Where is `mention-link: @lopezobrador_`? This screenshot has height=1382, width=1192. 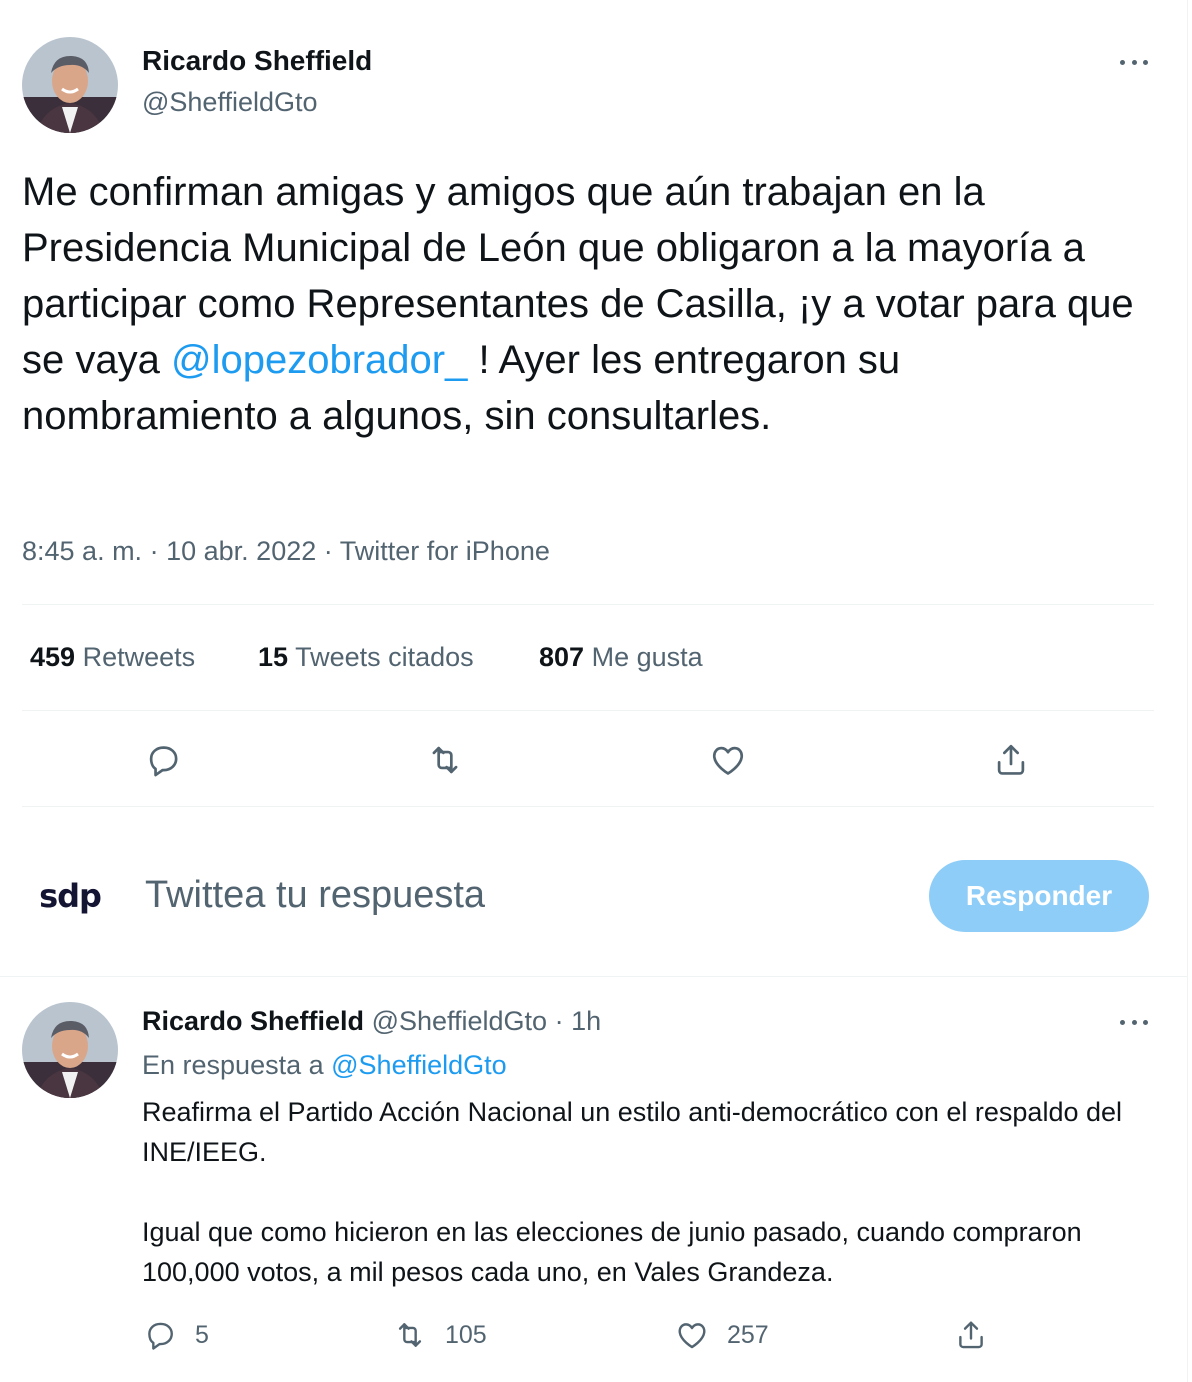 mention-link: @lopezobrador_ is located at coordinates (319, 360).